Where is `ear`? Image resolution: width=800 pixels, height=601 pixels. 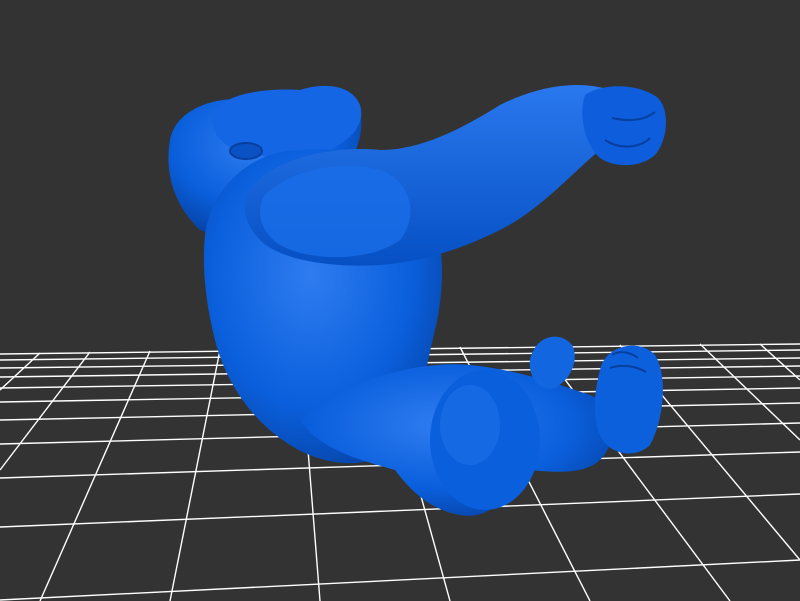 ear is located at coordinates (246, 151).